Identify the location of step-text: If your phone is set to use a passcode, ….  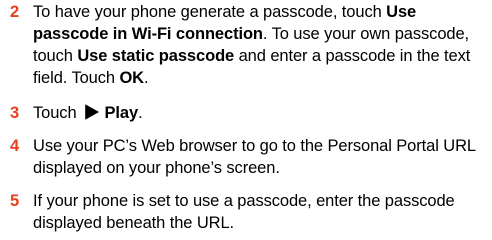
(244, 212).